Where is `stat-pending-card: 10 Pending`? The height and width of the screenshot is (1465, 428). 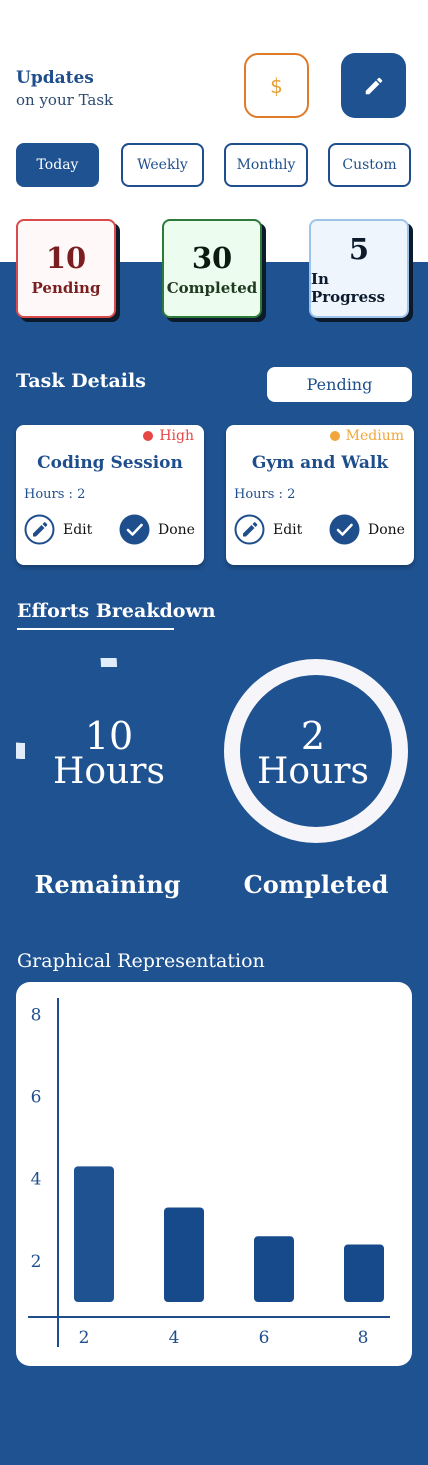 stat-pending-card: 10 Pending is located at coordinates (66, 268).